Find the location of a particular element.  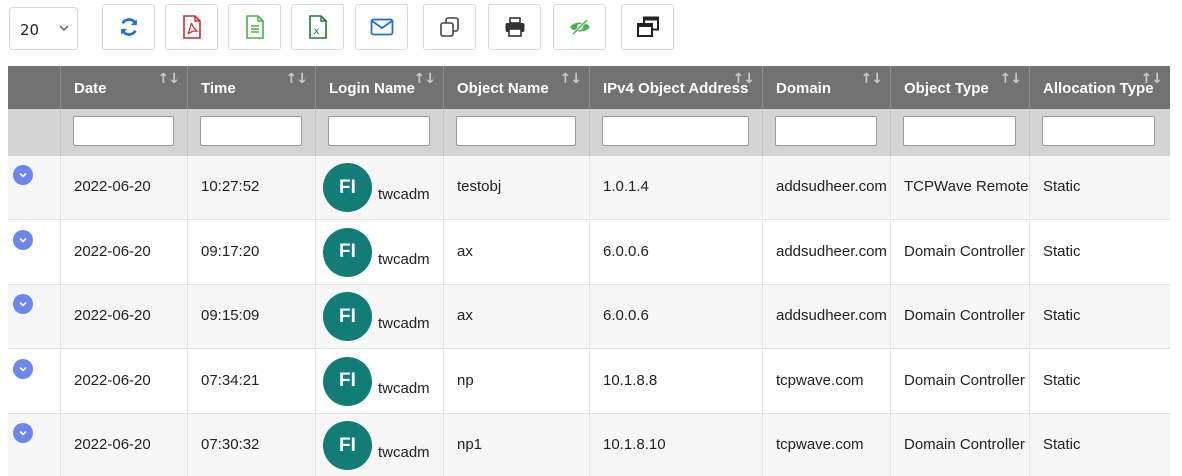

export-excel-button: x is located at coordinates (317, 27).